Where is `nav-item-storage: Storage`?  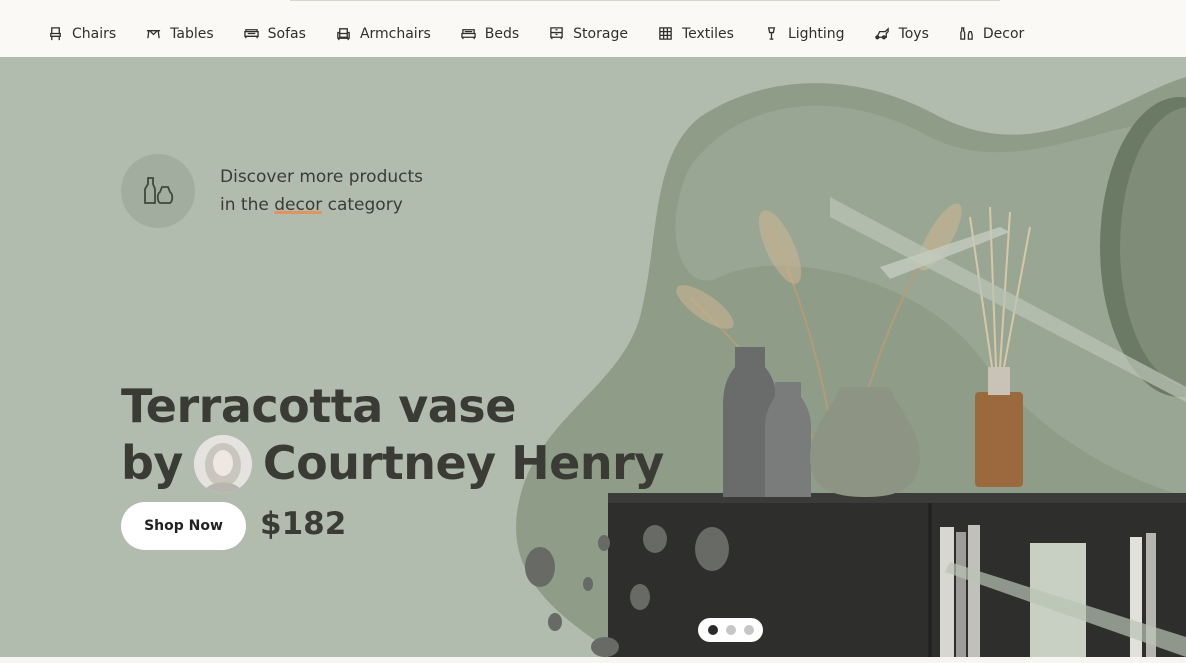 nav-item-storage: Storage is located at coordinates (588, 34).